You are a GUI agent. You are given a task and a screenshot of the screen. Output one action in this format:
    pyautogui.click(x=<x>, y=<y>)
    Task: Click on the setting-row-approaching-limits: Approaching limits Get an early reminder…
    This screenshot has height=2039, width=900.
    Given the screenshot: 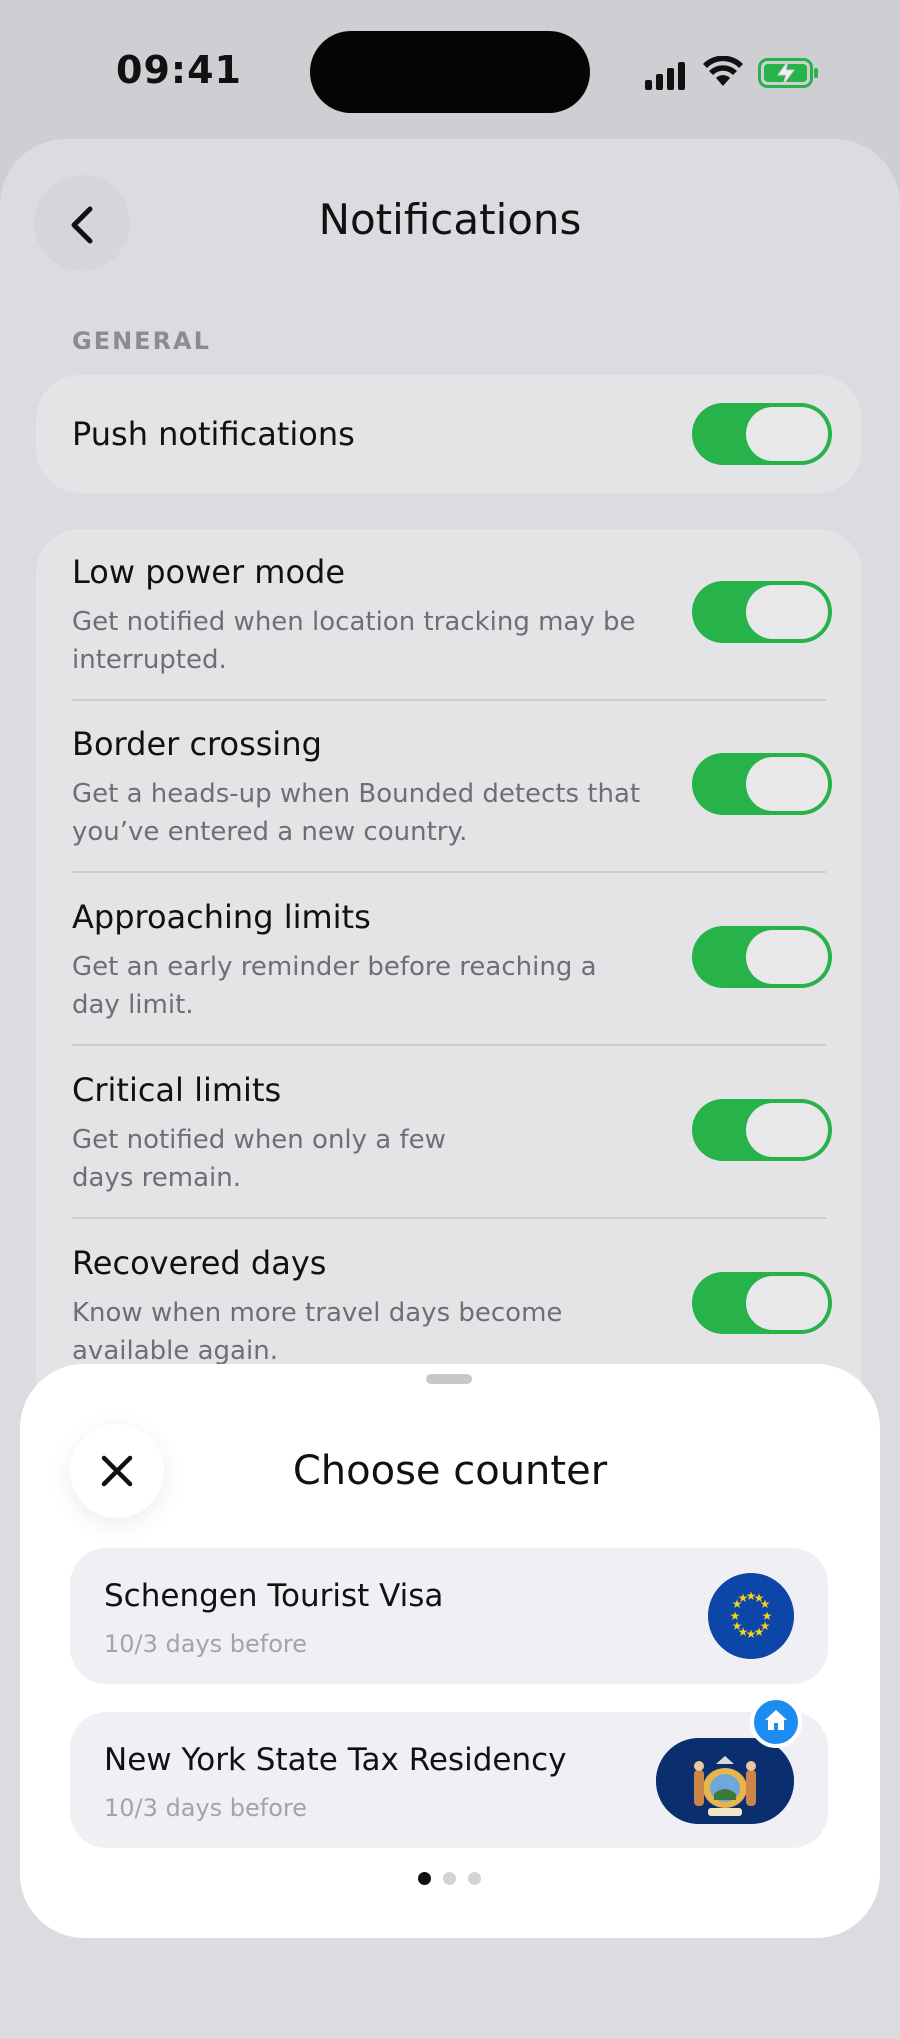 What is the action you would take?
    pyautogui.click(x=449, y=960)
    